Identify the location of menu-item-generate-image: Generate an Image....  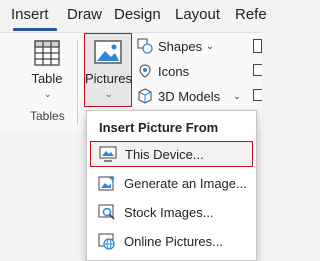
(171, 183).